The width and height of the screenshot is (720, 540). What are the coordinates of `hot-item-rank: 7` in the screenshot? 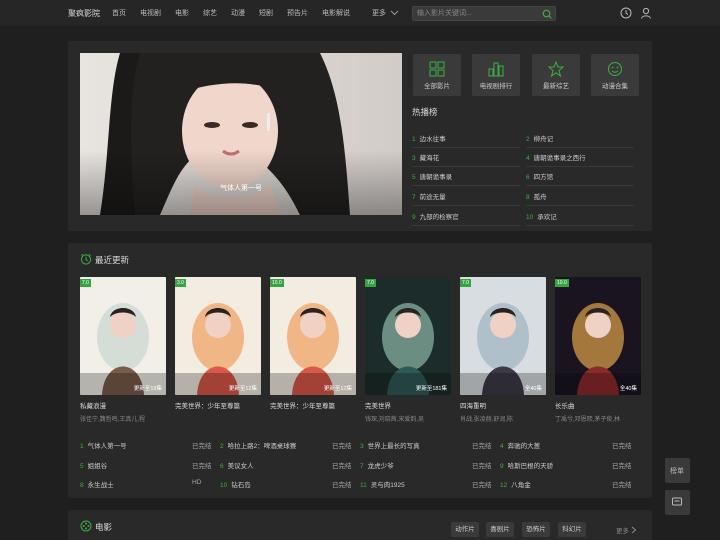 It's located at (414, 197).